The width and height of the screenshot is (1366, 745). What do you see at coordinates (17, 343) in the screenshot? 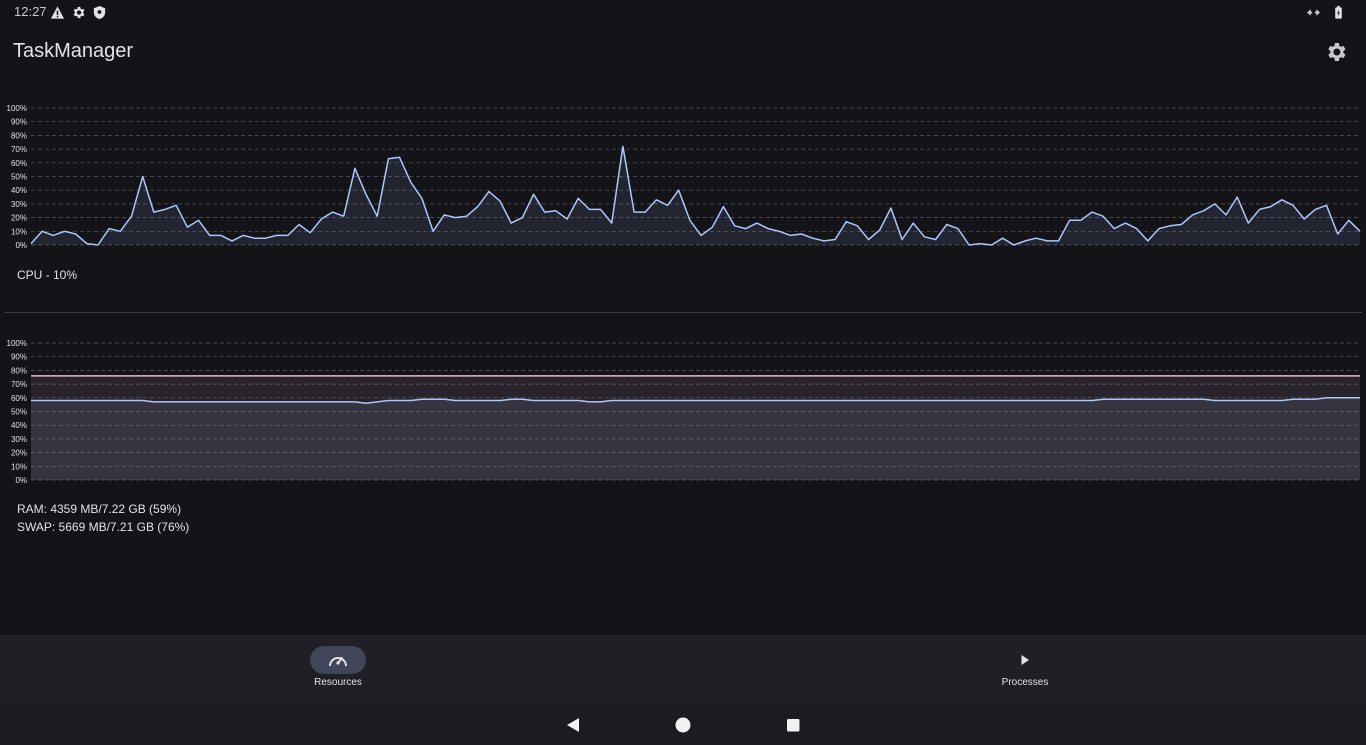
I see `mem-tick-label: 100%` at bounding box center [17, 343].